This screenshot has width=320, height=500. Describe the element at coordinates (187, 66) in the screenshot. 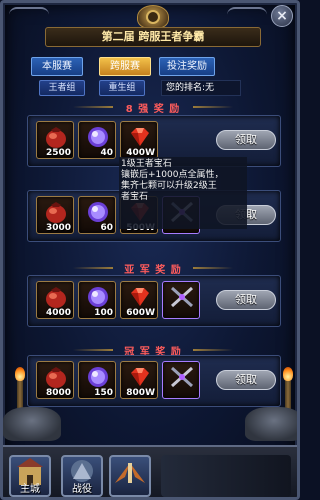

I see `tab-bet-rewards: 投注奖励` at that location.